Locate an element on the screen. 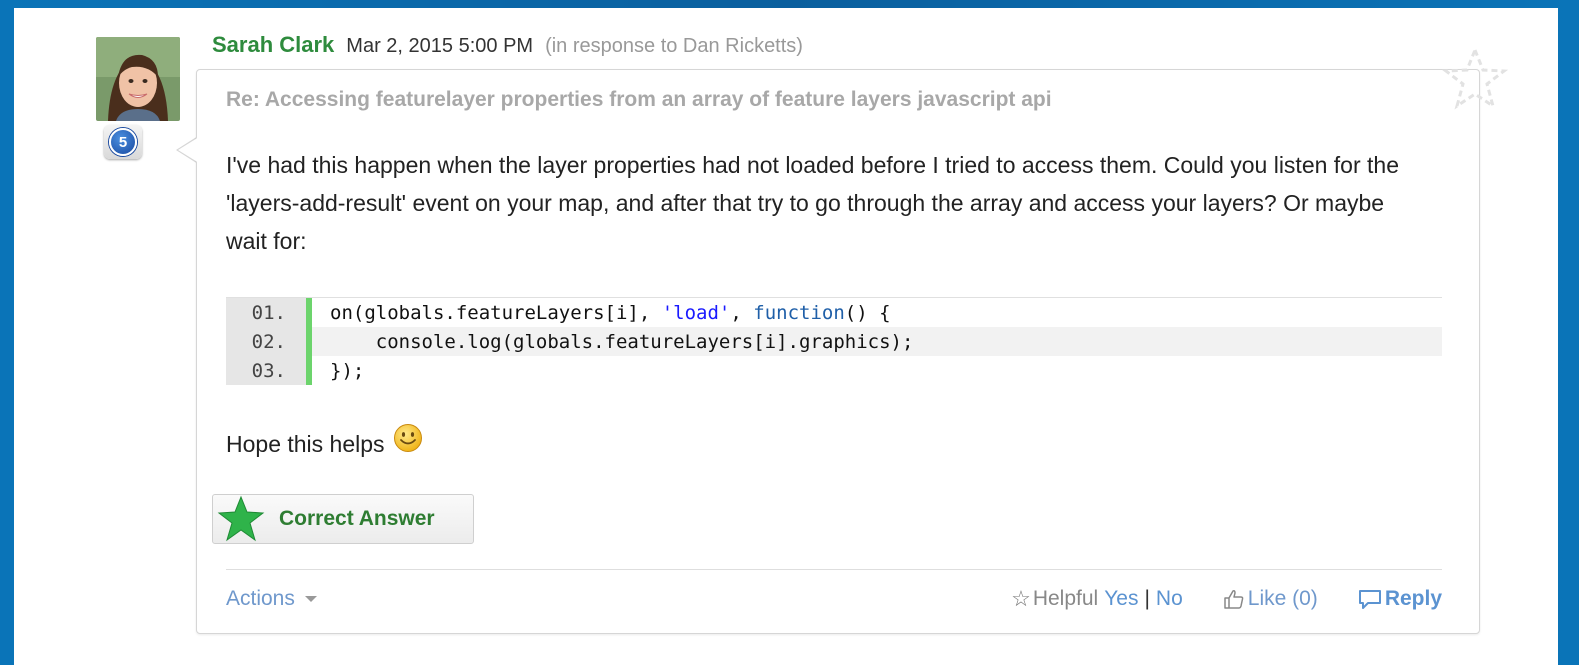 The height and width of the screenshot is (665, 1579). in-response-link: (in response to Dan Ricketts) is located at coordinates (674, 46).